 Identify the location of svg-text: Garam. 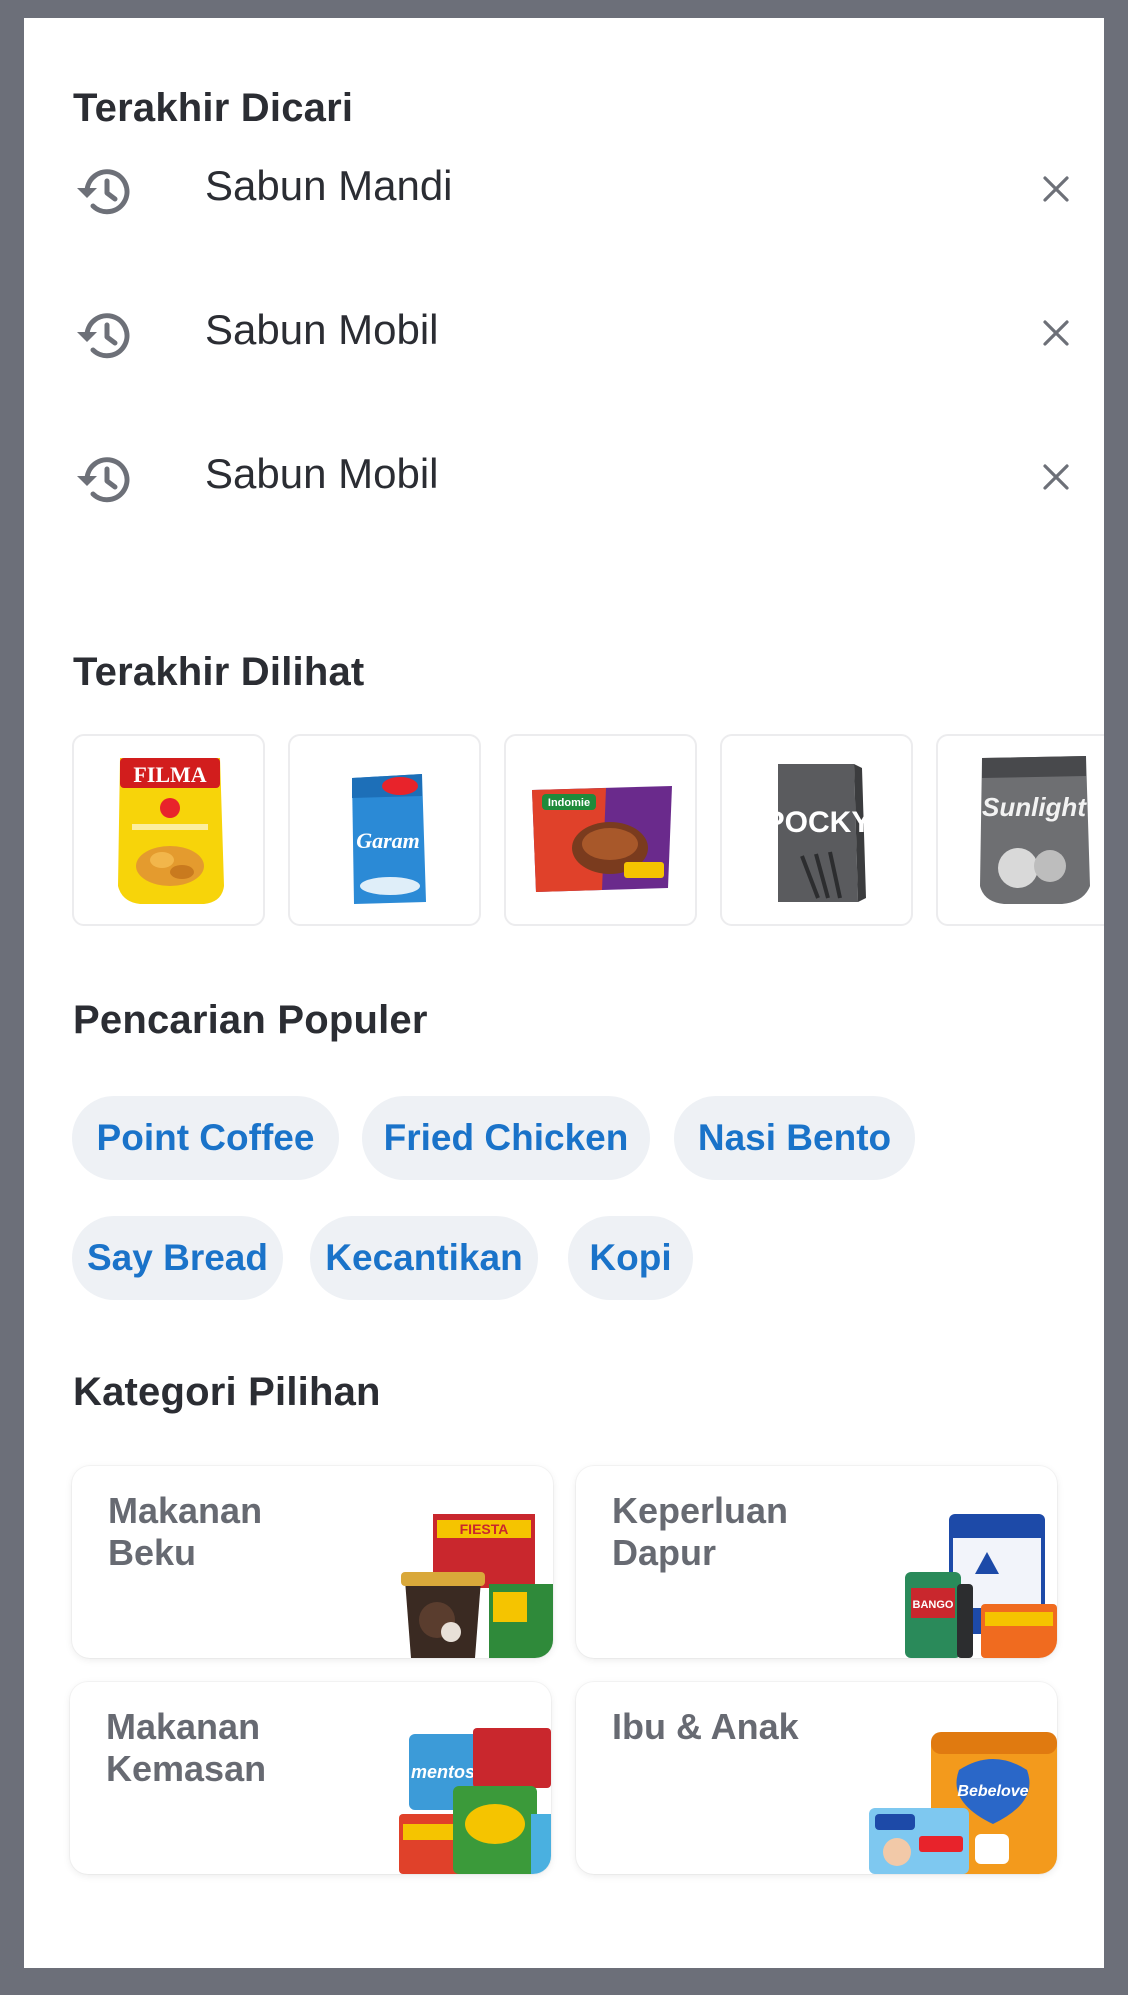
(388, 840).